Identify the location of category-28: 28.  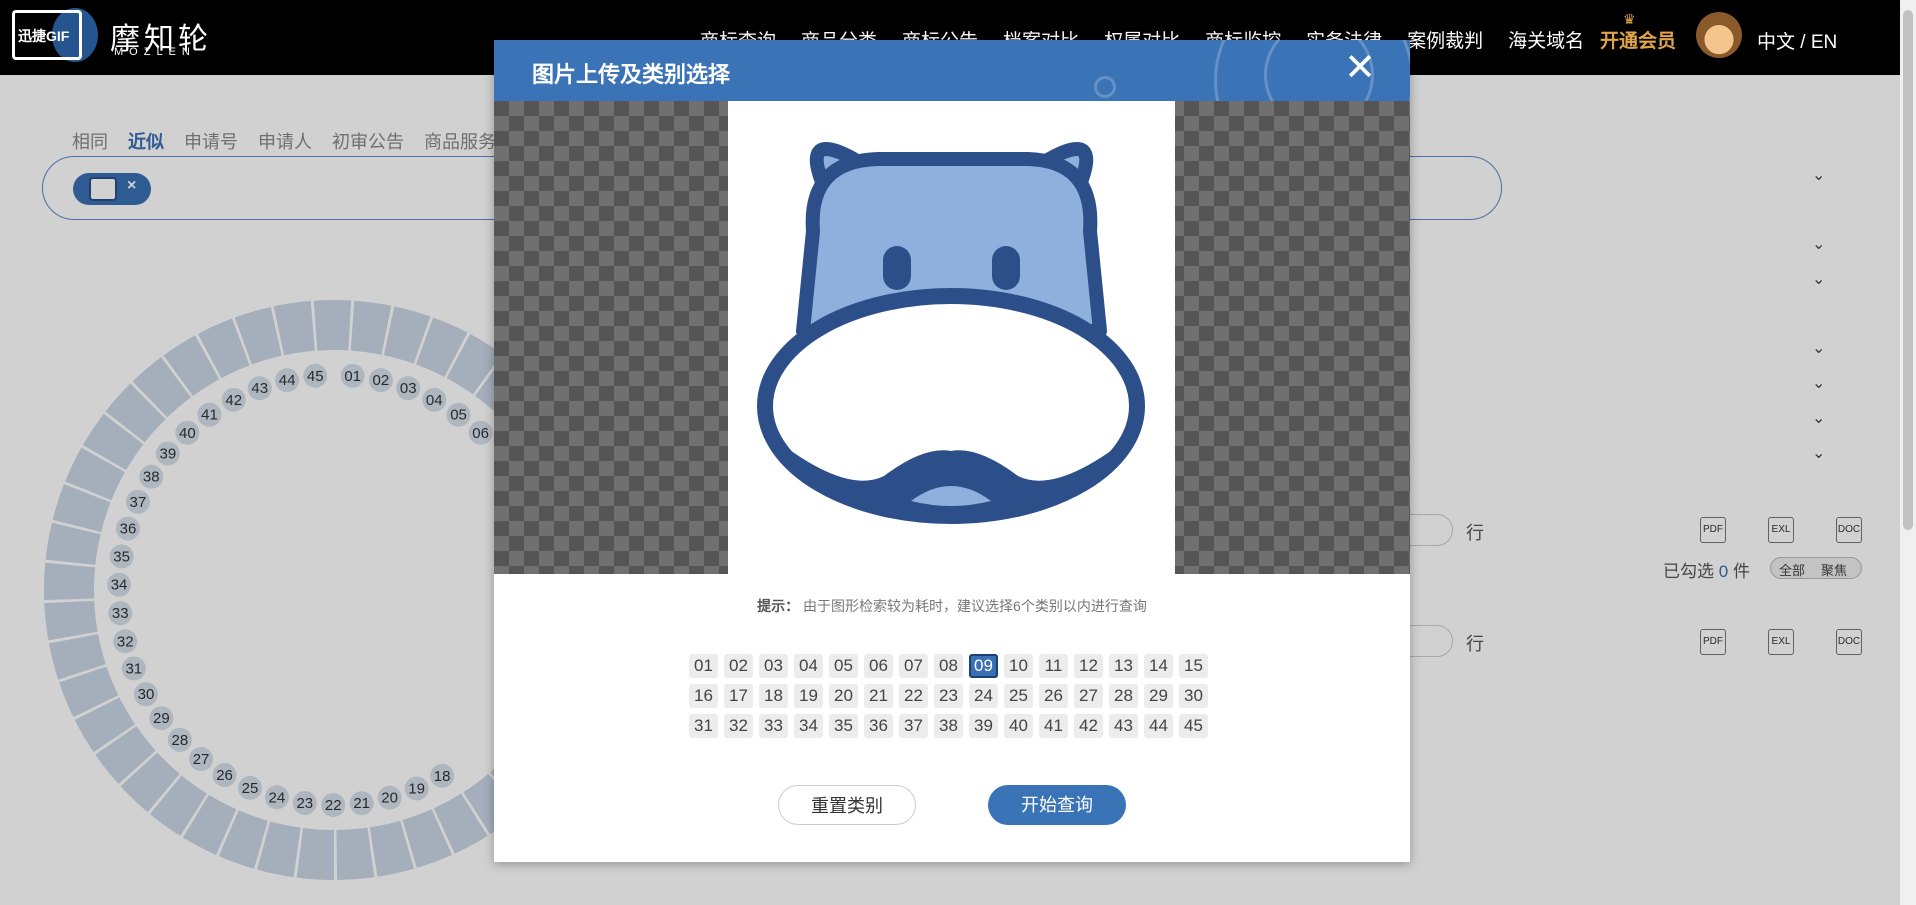
(1123, 696).